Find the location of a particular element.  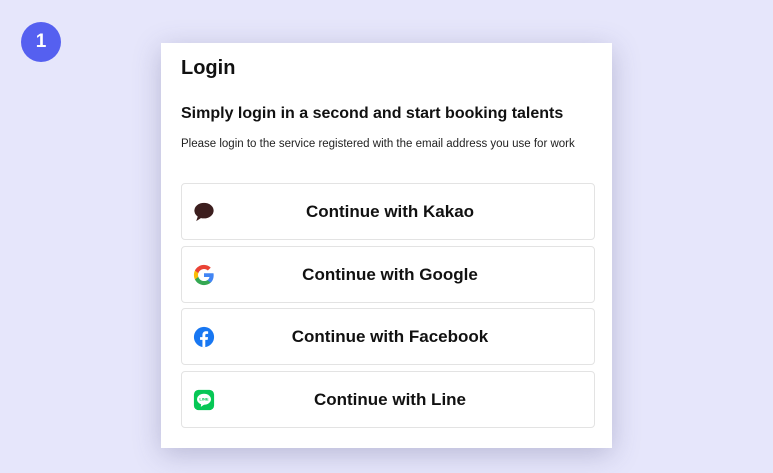

step-number: 1 is located at coordinates (41, 41).